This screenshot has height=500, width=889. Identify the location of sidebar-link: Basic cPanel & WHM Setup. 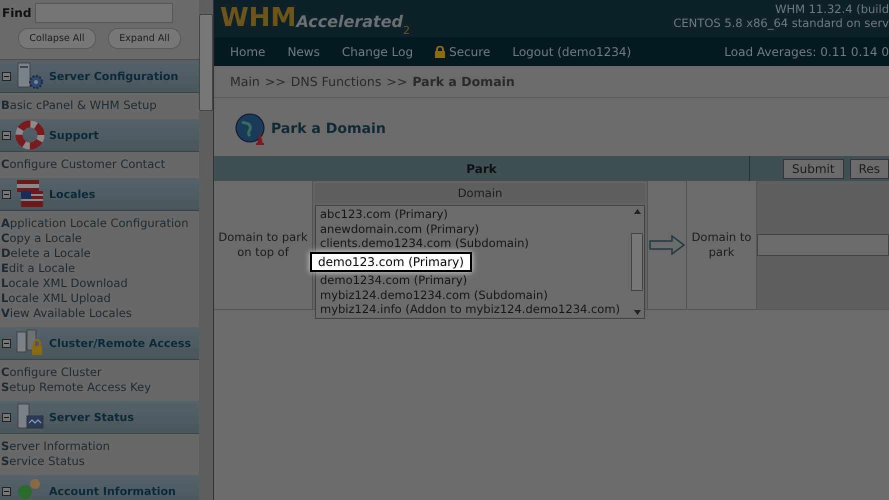
(99, 105).